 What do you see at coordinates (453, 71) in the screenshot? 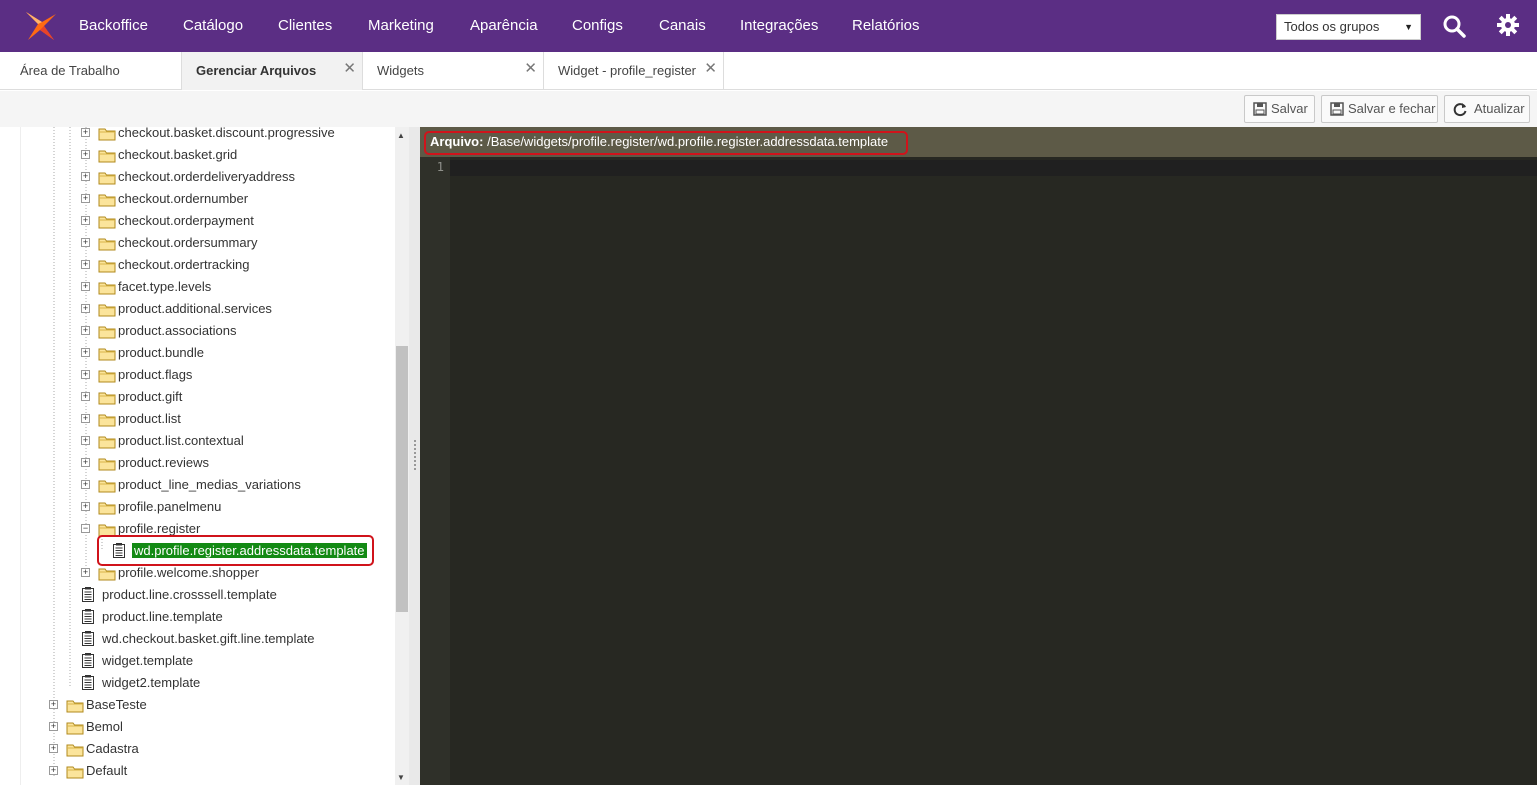
I see `tab-widgets: Widgets ✕` at bounding box center [453, 71].